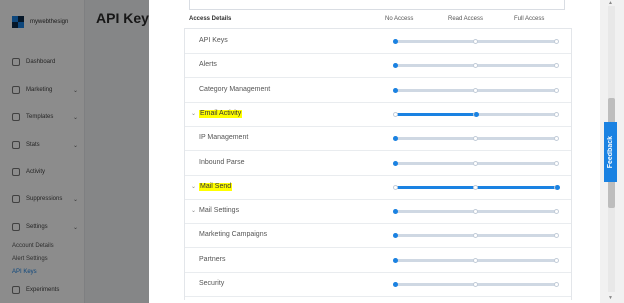 This screenshot has height=303, width=624. What do you see at coordinates (210, 19) in the screenshot?
I see `access-details-header: Access Details` at bounding box center [210, 19].